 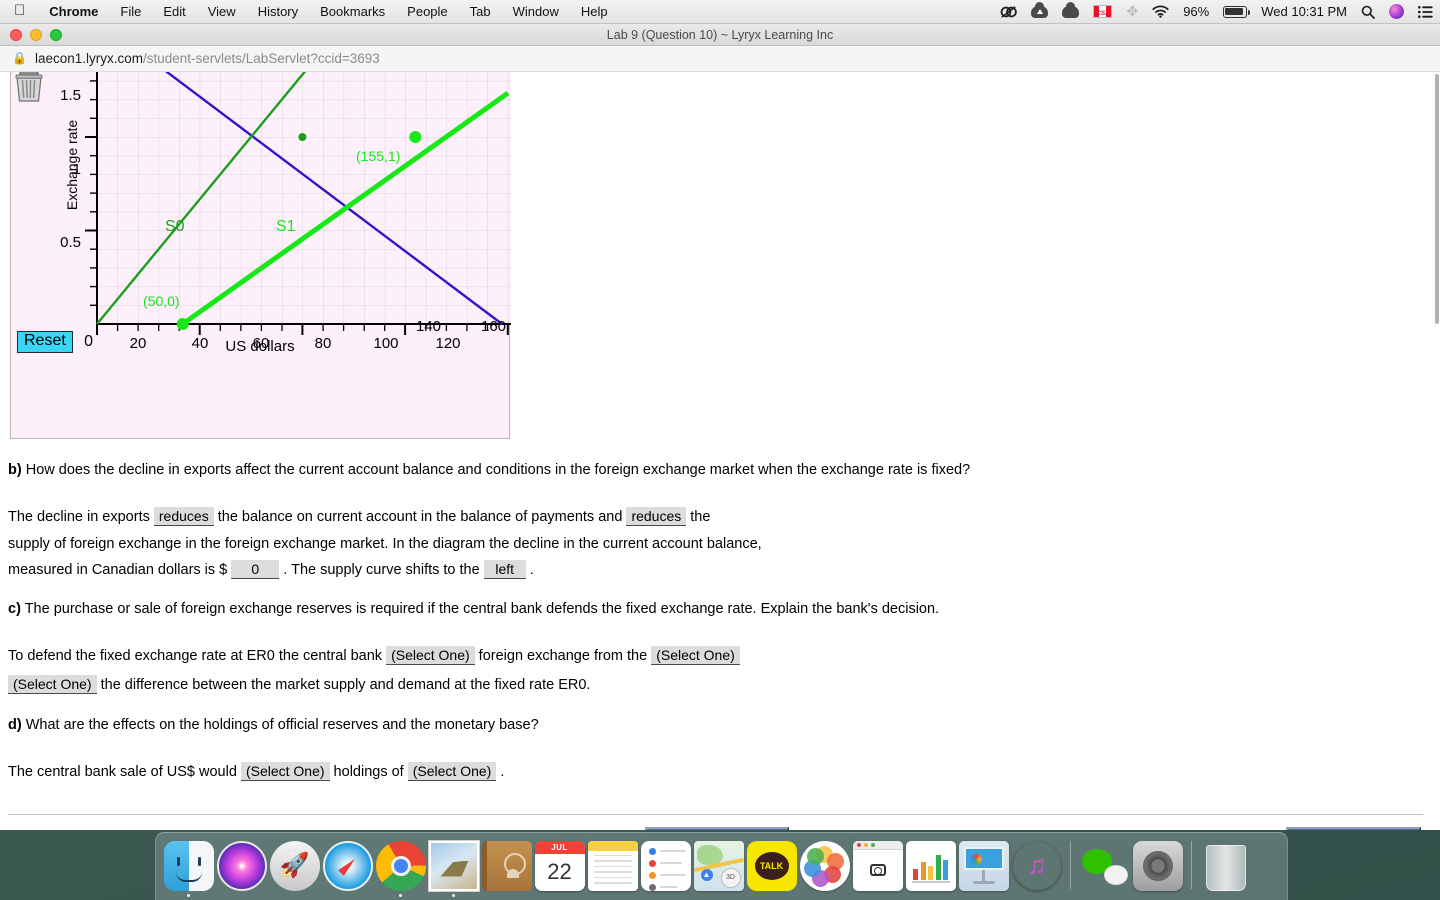 I want to click on s1-label: S1, so click(x=286, y=226).